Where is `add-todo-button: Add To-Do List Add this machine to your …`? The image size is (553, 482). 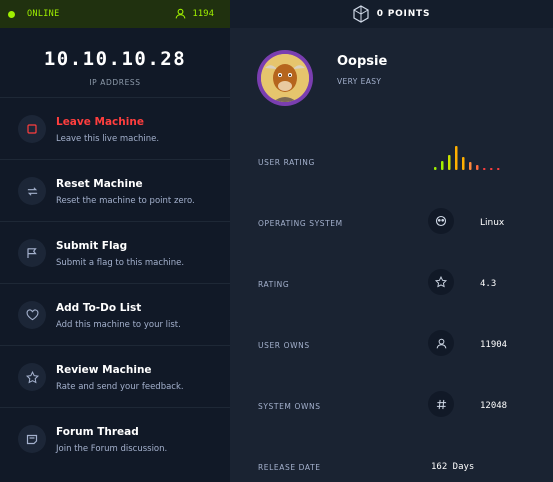
add-todo-button: Add To-Do List Add this machine to your … is located at coordinates (115, 315).